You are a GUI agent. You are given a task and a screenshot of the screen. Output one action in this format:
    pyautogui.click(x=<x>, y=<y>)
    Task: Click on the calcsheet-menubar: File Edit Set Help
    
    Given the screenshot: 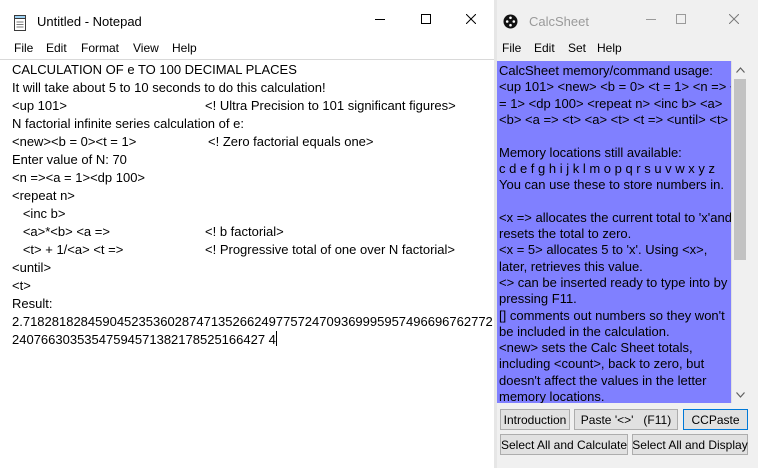 What is the action you would take?
    pyautogui.click(x=627, y=48)
    